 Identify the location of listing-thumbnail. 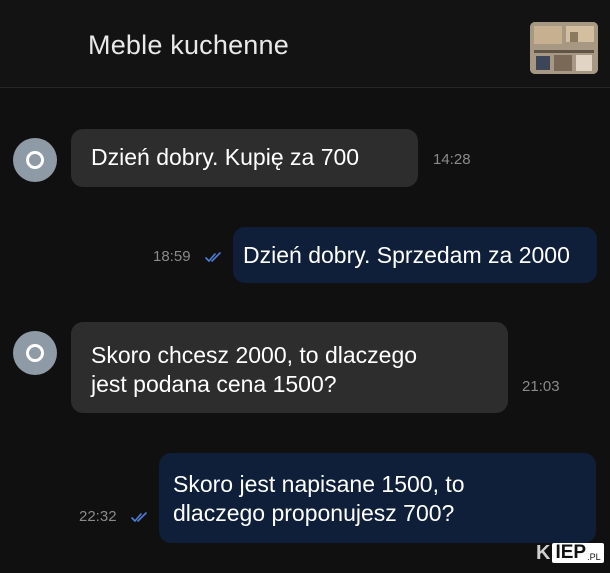
(564, 48).